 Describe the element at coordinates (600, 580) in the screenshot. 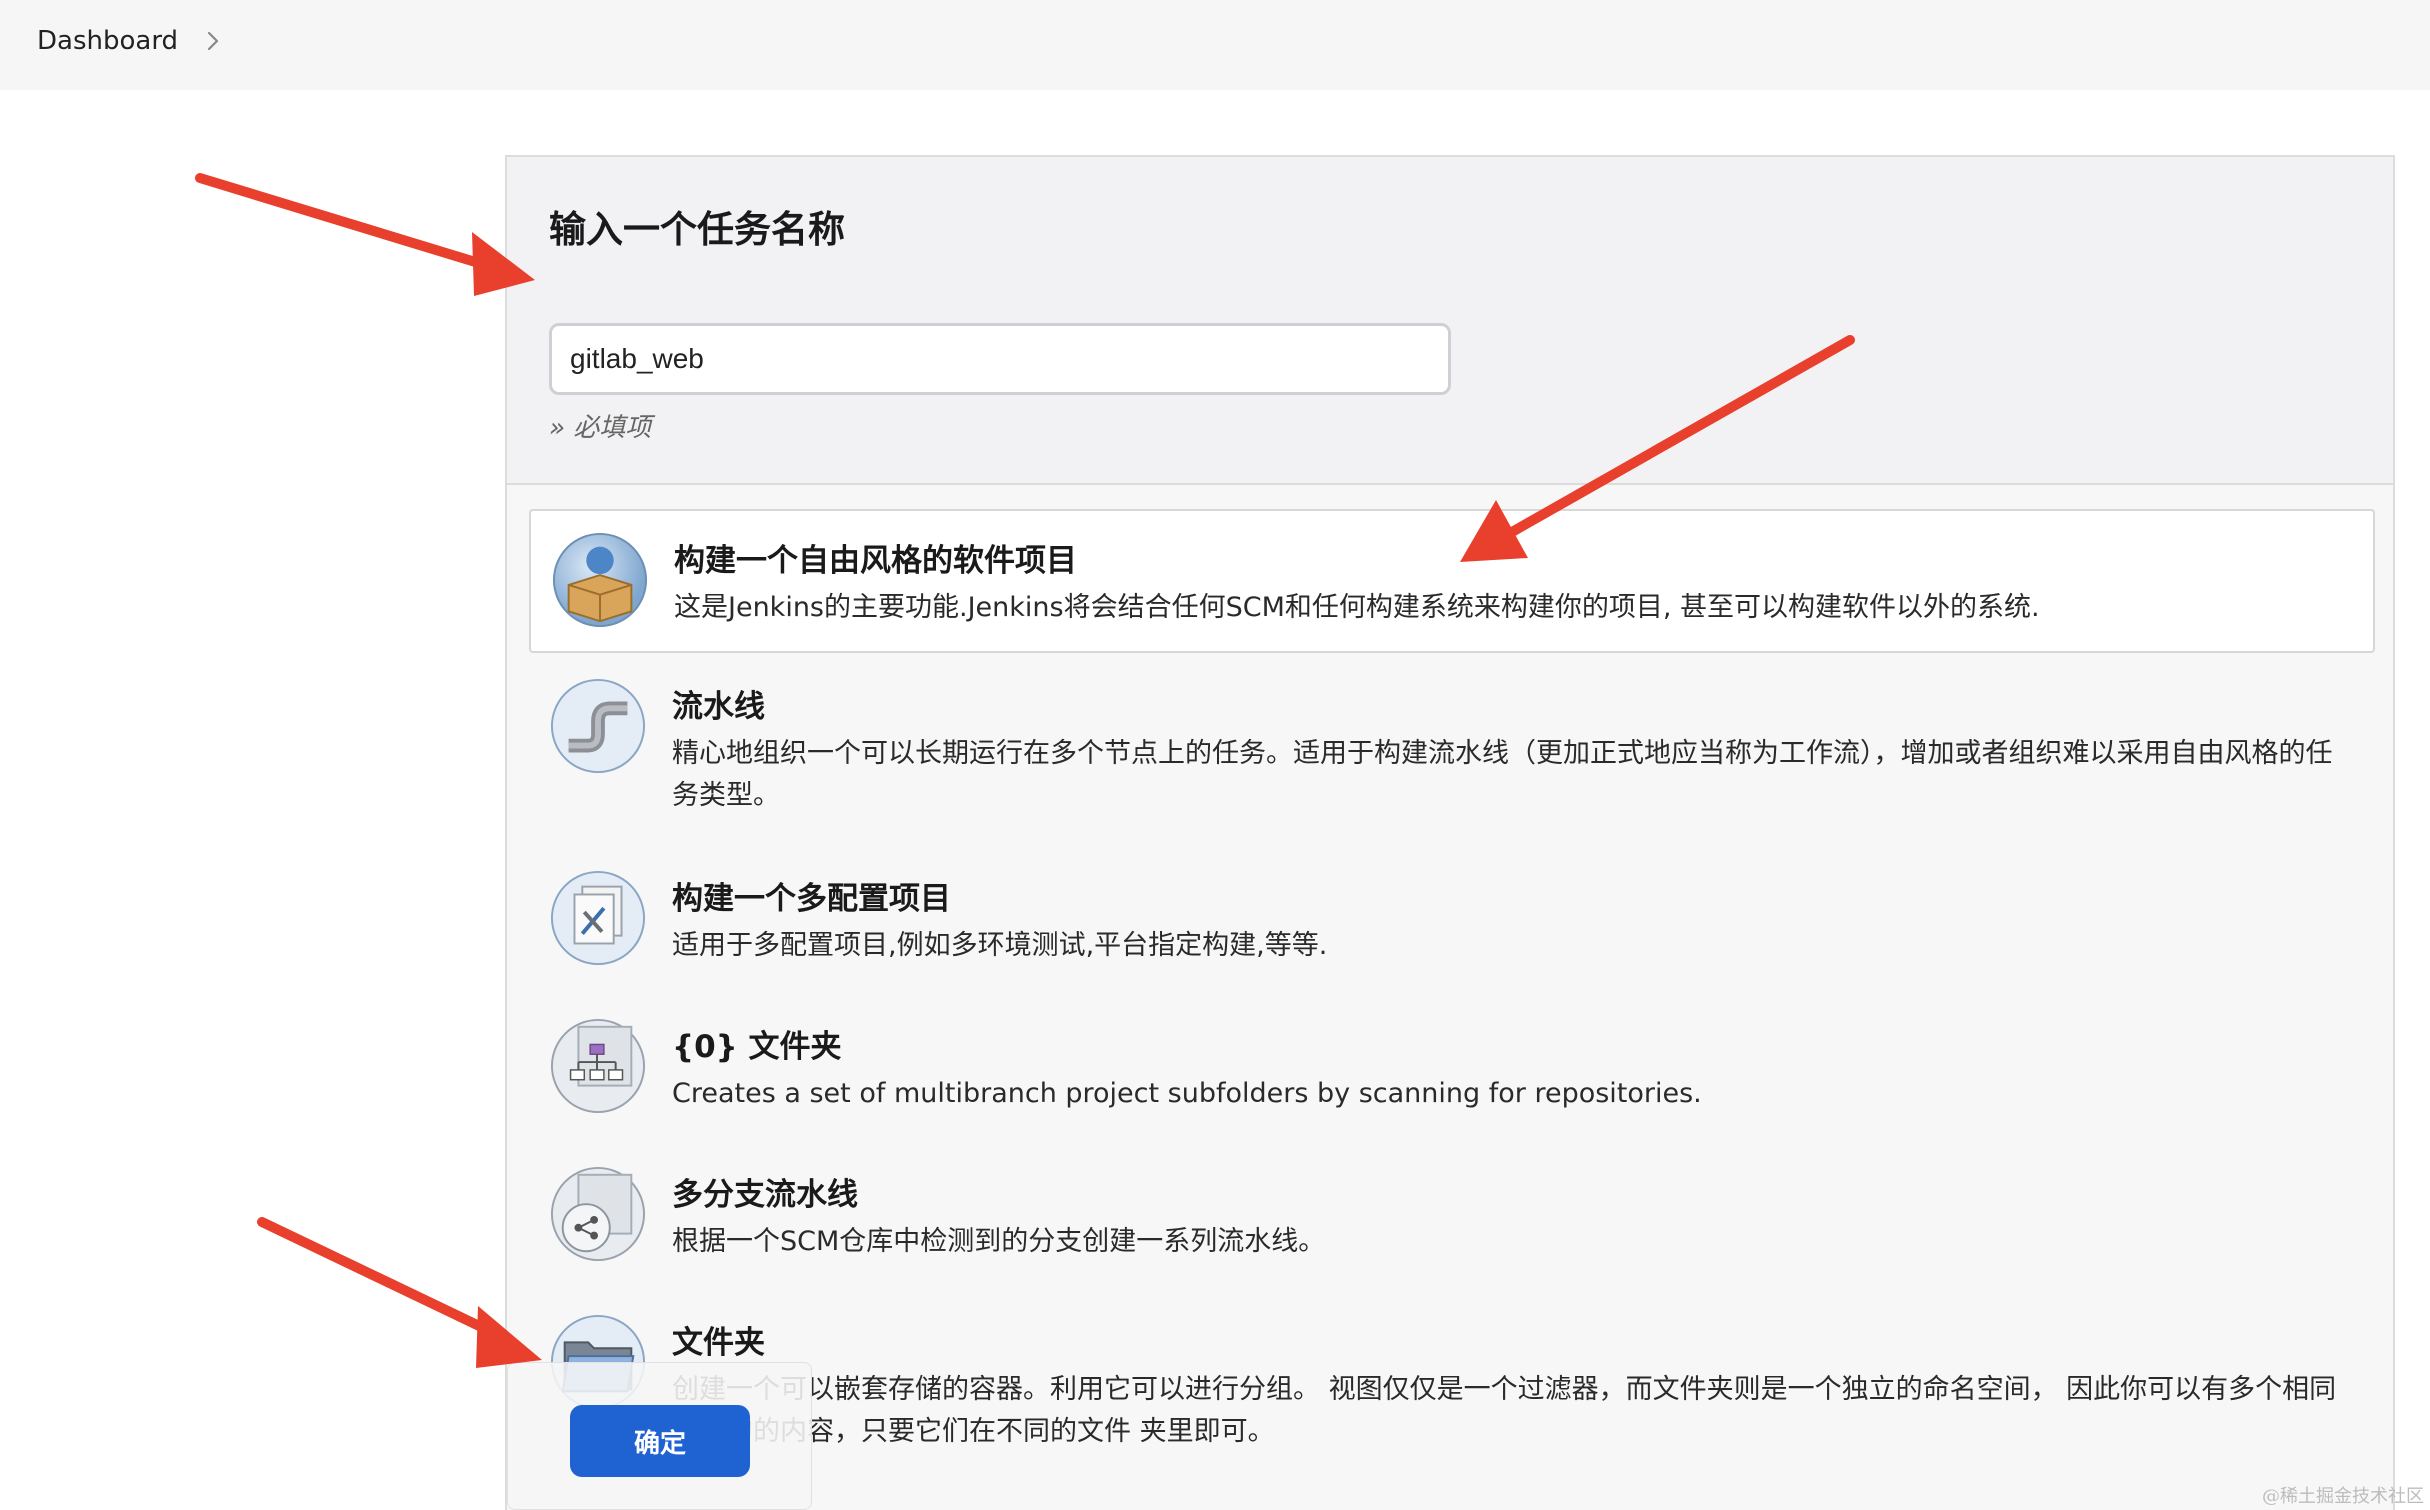

I see `freestyle-project-icon` at that location.